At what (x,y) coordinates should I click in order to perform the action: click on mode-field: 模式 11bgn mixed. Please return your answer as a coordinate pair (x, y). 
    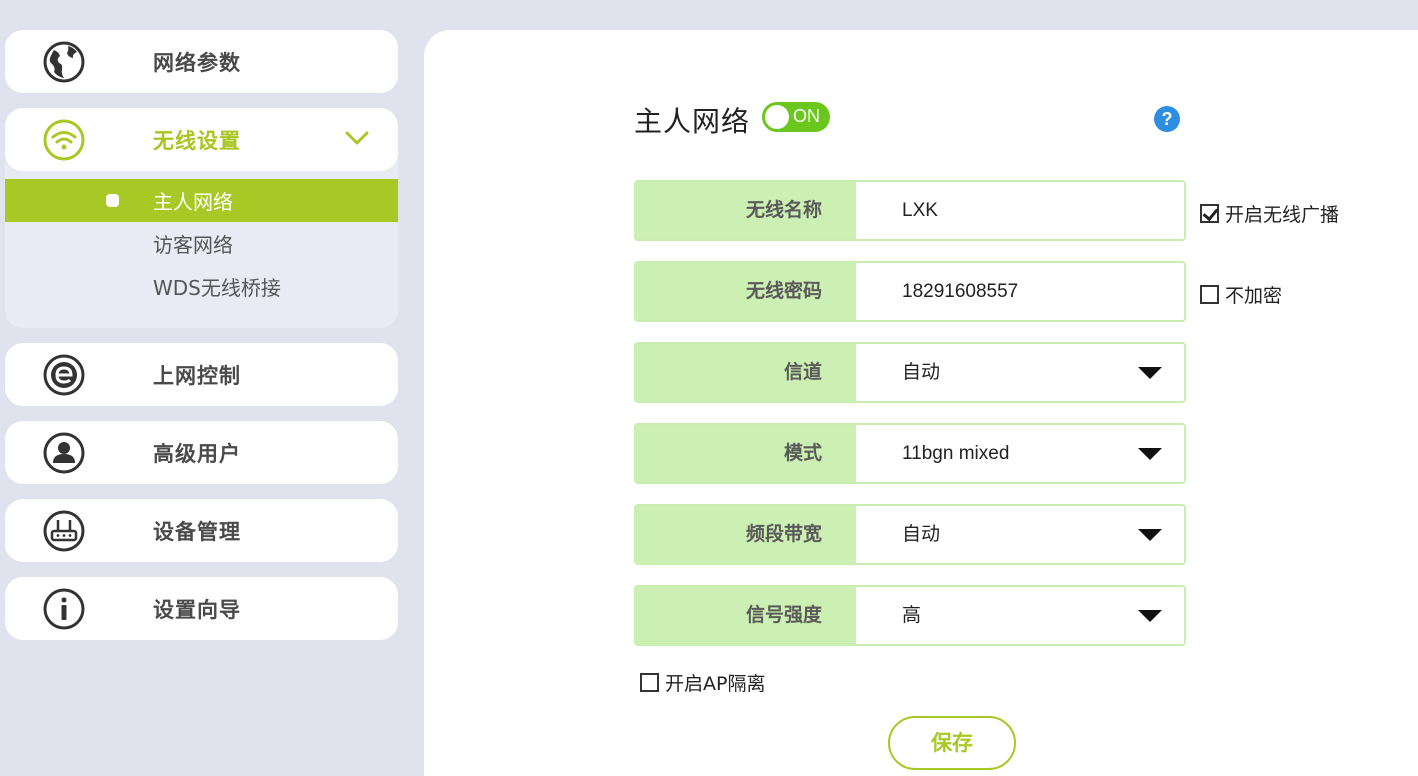
    Looking at the image, I should click on (910, 453).